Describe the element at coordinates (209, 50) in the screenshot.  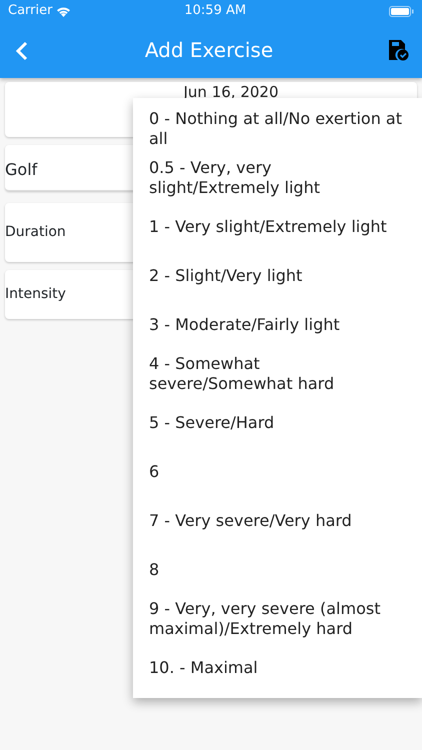
I see `screen-title: Add Exercise` at that location.